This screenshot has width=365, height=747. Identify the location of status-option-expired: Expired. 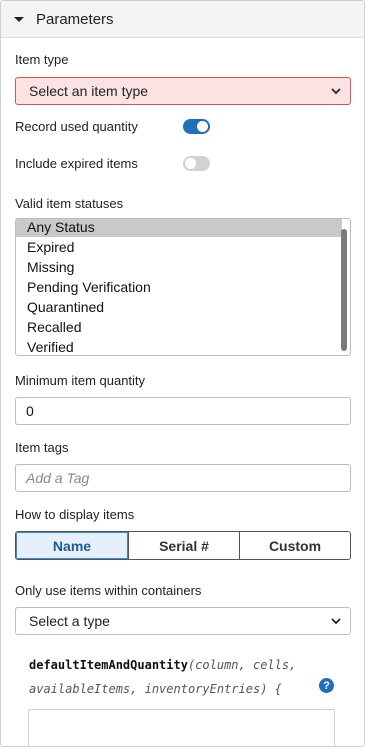
(179, 247).